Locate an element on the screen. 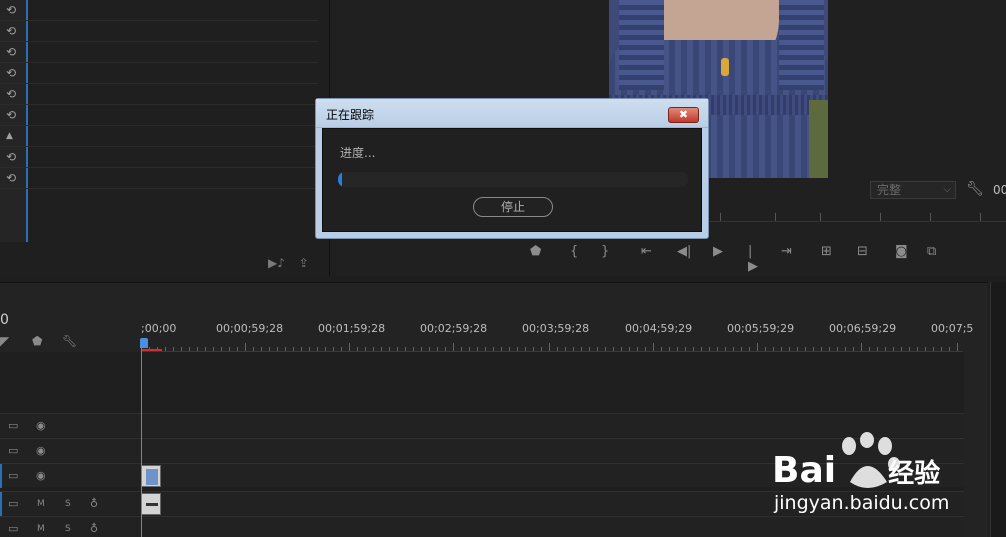 The image size is (1006, 537). ruler-label: 00;01;59;28 is located at coordinates (352, 328).